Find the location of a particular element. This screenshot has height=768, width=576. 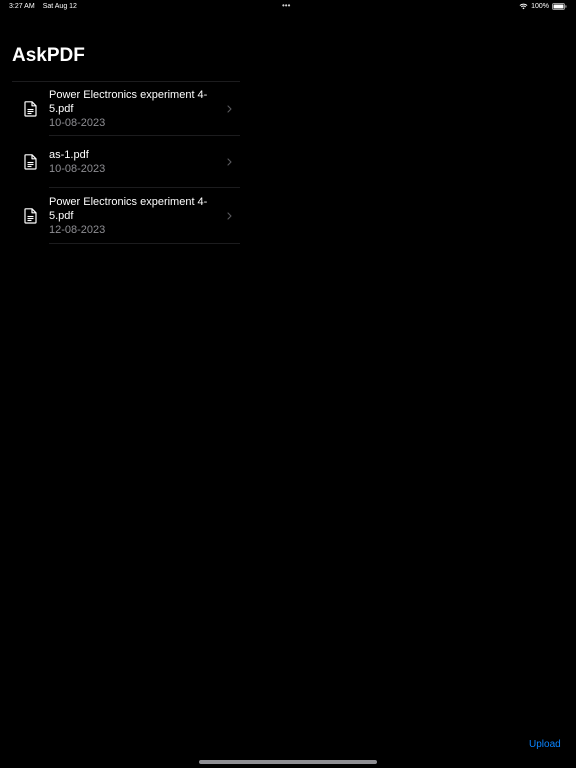

status-left: 3:27 AM Sat Aug 12 is located at coordinates (43, 6).